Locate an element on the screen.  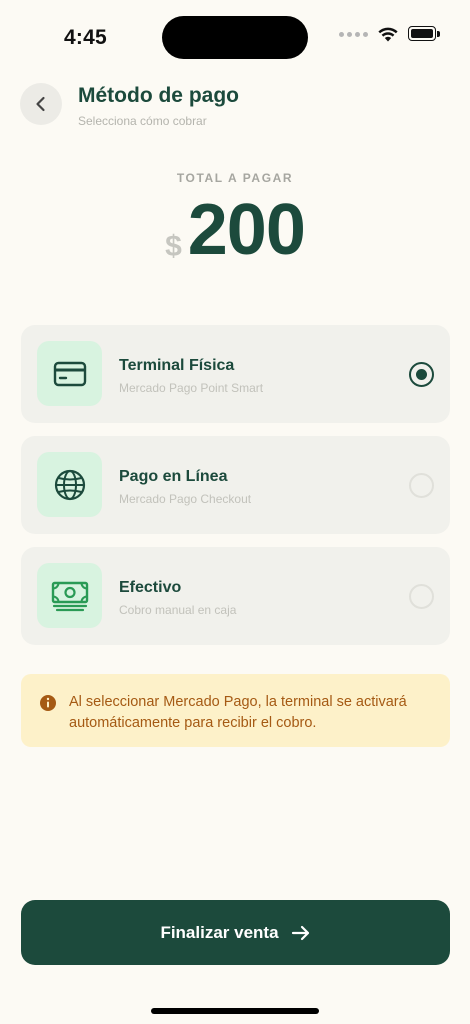
option-title: Terminal Física is located at coordinates (177, 365).